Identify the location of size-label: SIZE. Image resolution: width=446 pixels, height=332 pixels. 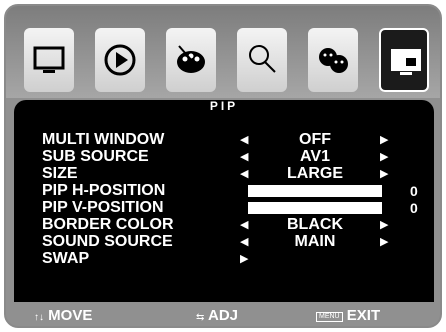
(60, 174).